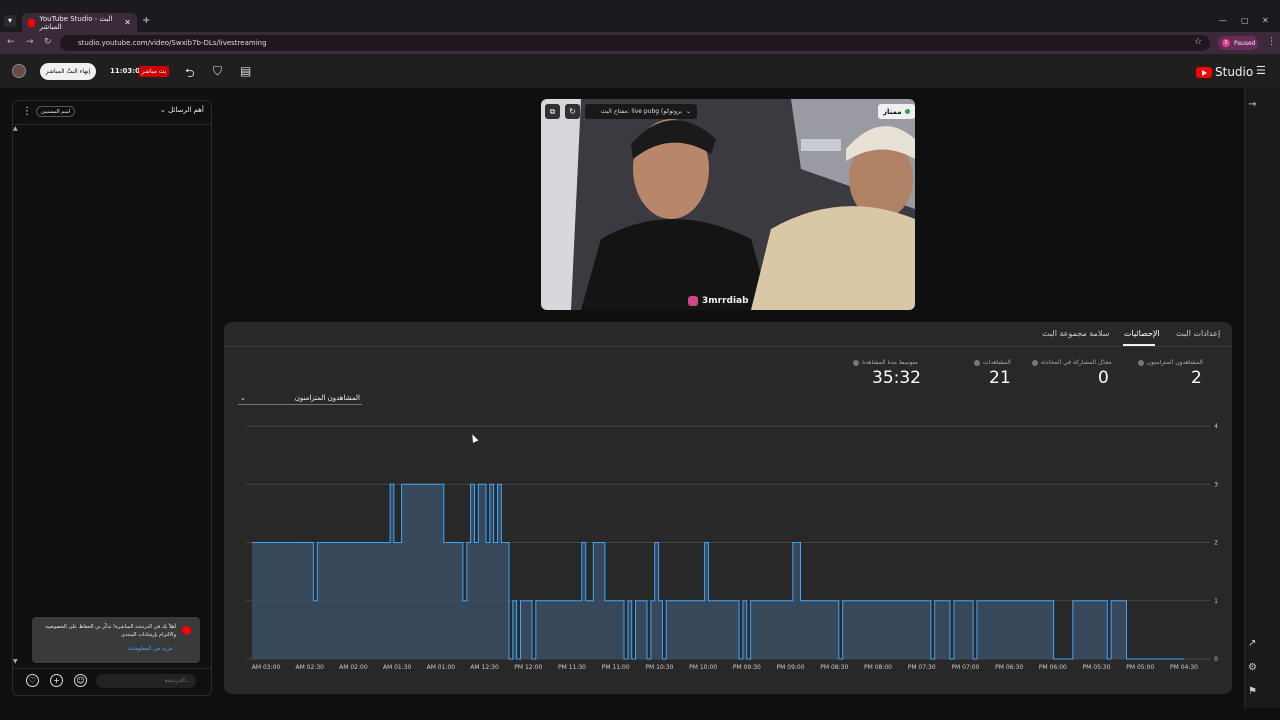 This screenshot has height=720, width=1280. I want to click on x-tick-label: PM 10:00, so click(703, 667).